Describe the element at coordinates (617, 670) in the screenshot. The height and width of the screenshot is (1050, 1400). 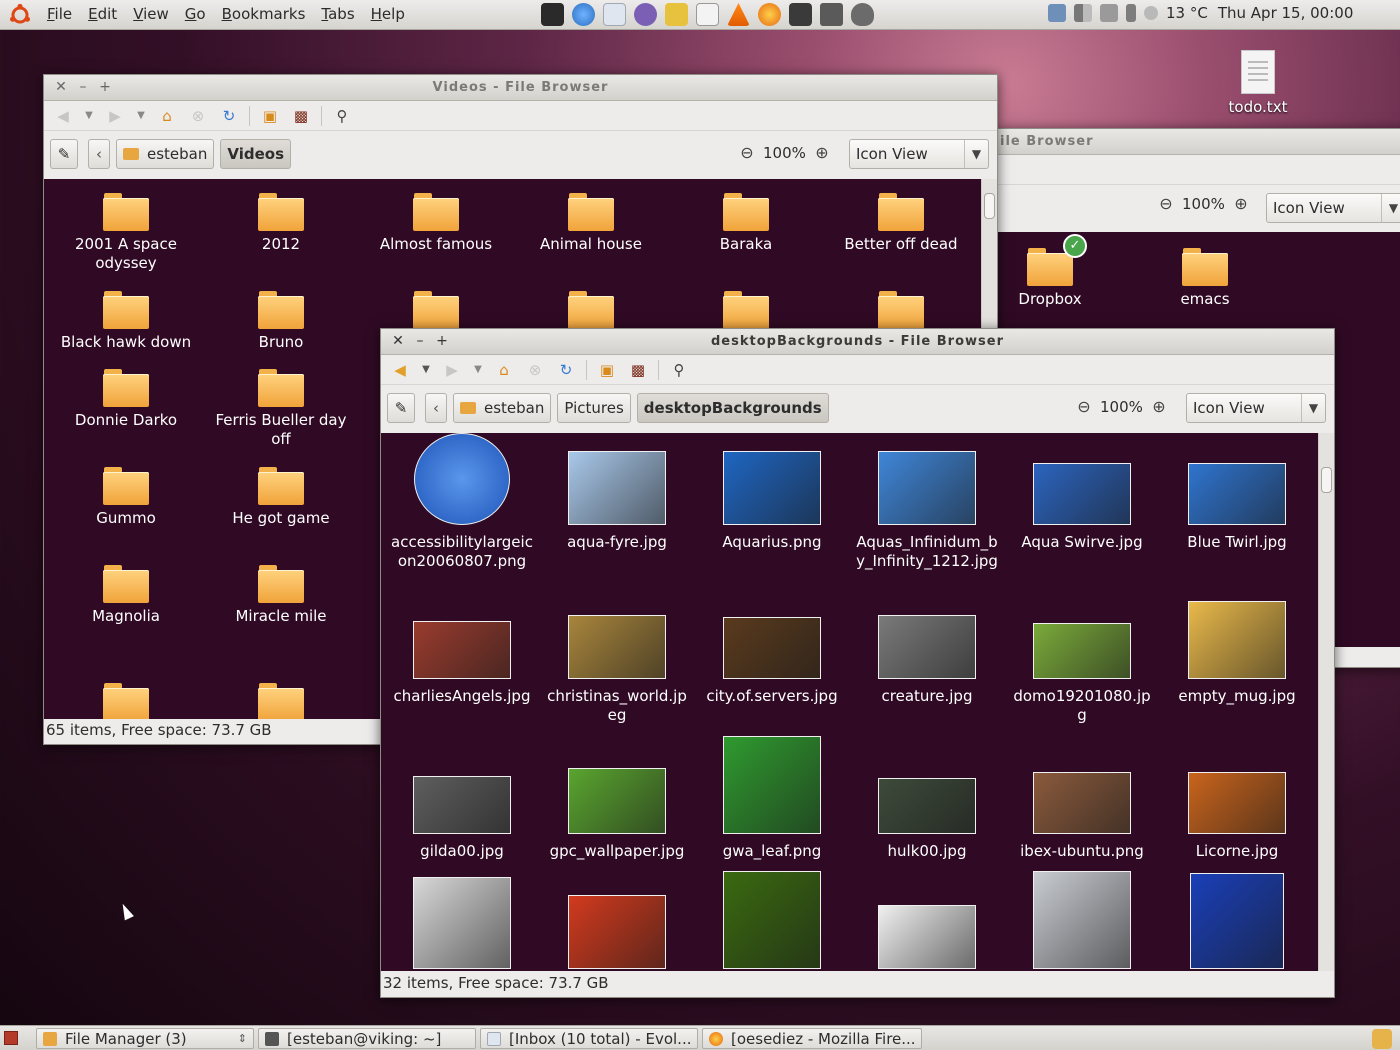
I see `image-file-item: christinas_world.jpeg` at that location.